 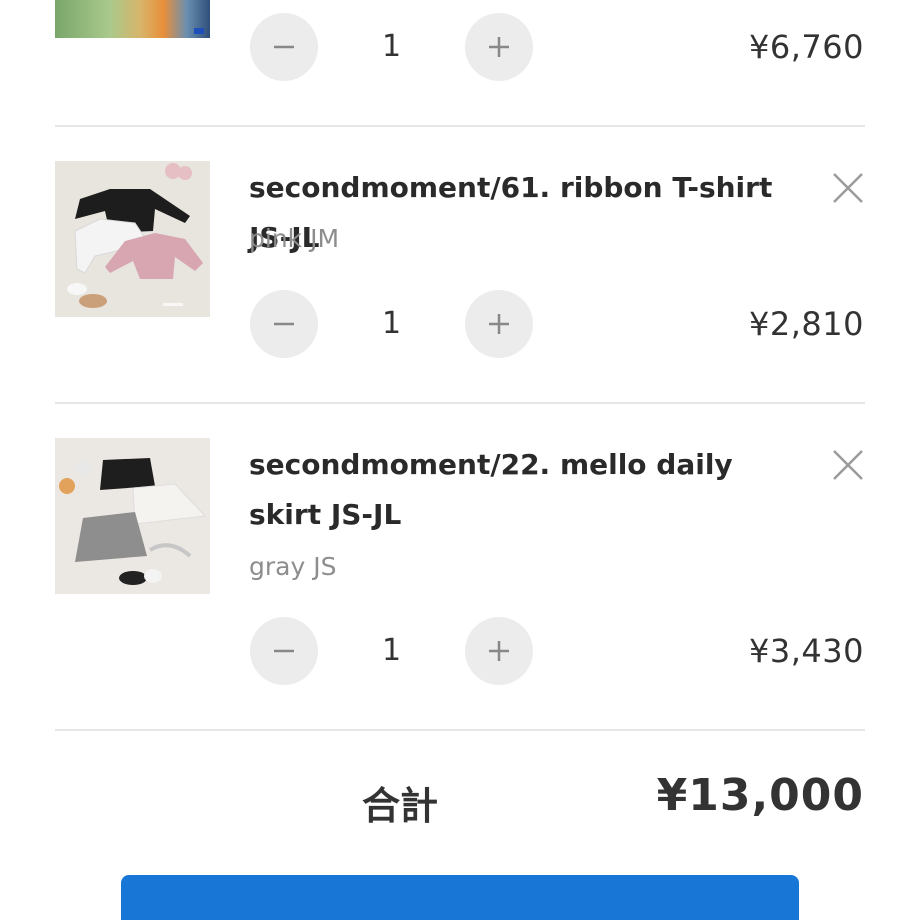 I want to click on item-variant: gray JS, so click(x=293, y=566).